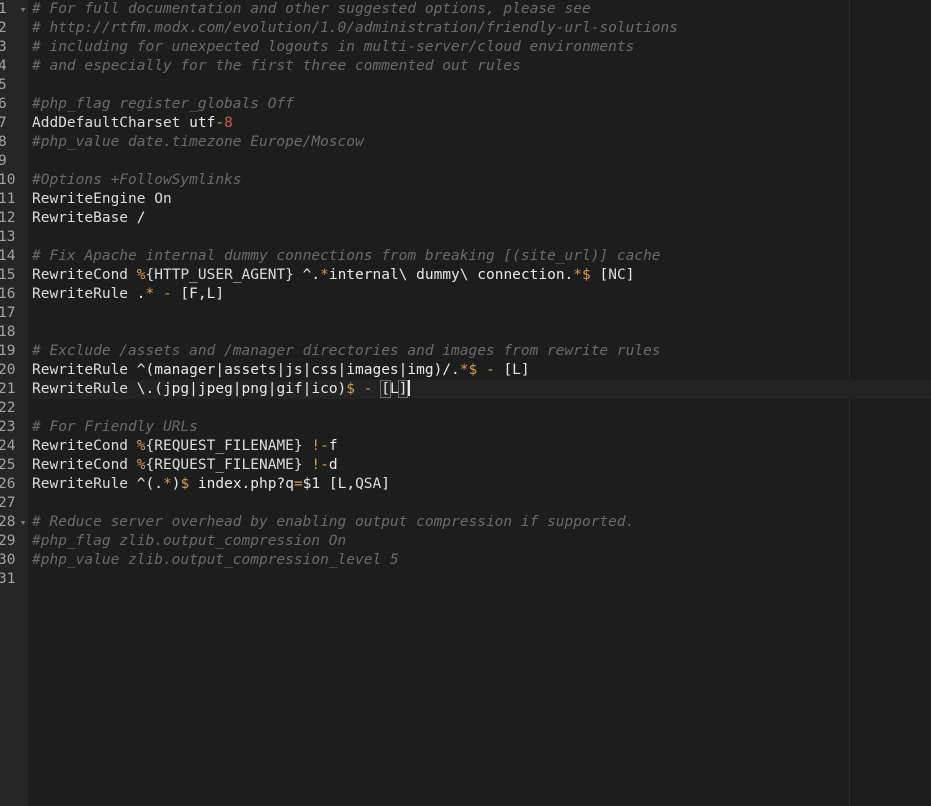 The height and width of the screenshot is (806, 931). I want to click on line-number: 2, so click(14, 28).